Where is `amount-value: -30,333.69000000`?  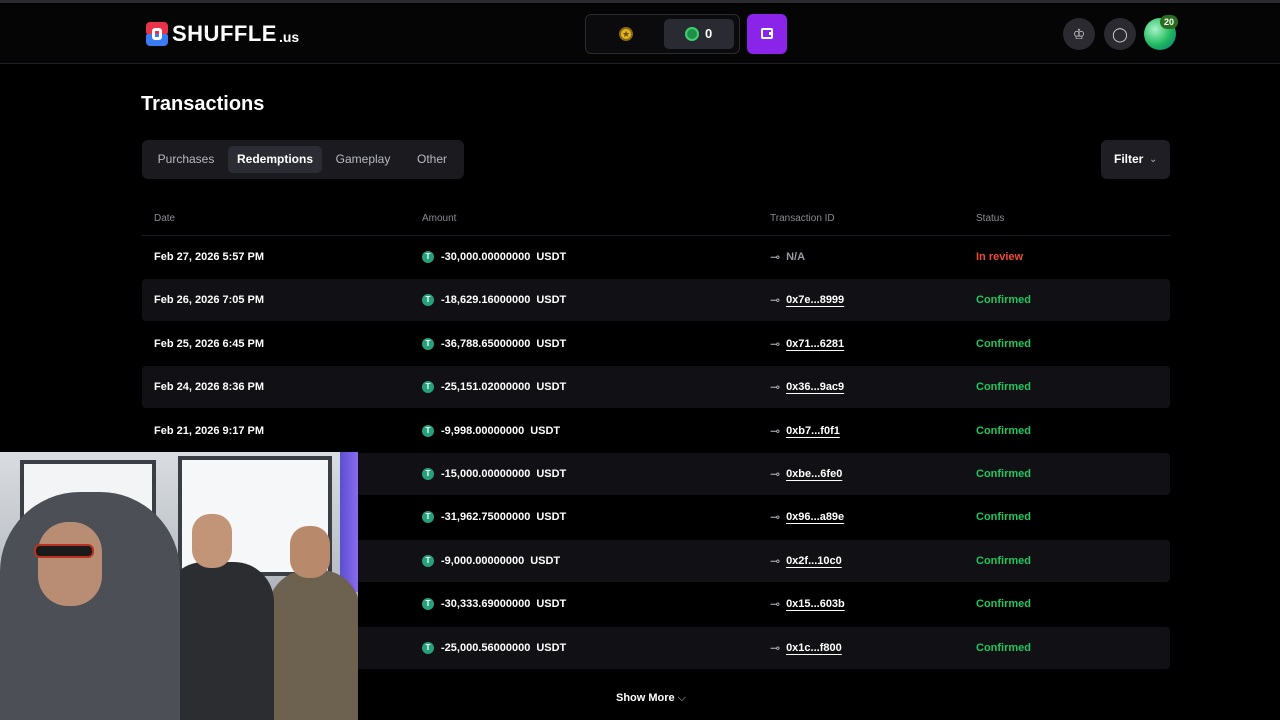 amount-value: -30,333.69000000 is located at coordinates (486, 604).